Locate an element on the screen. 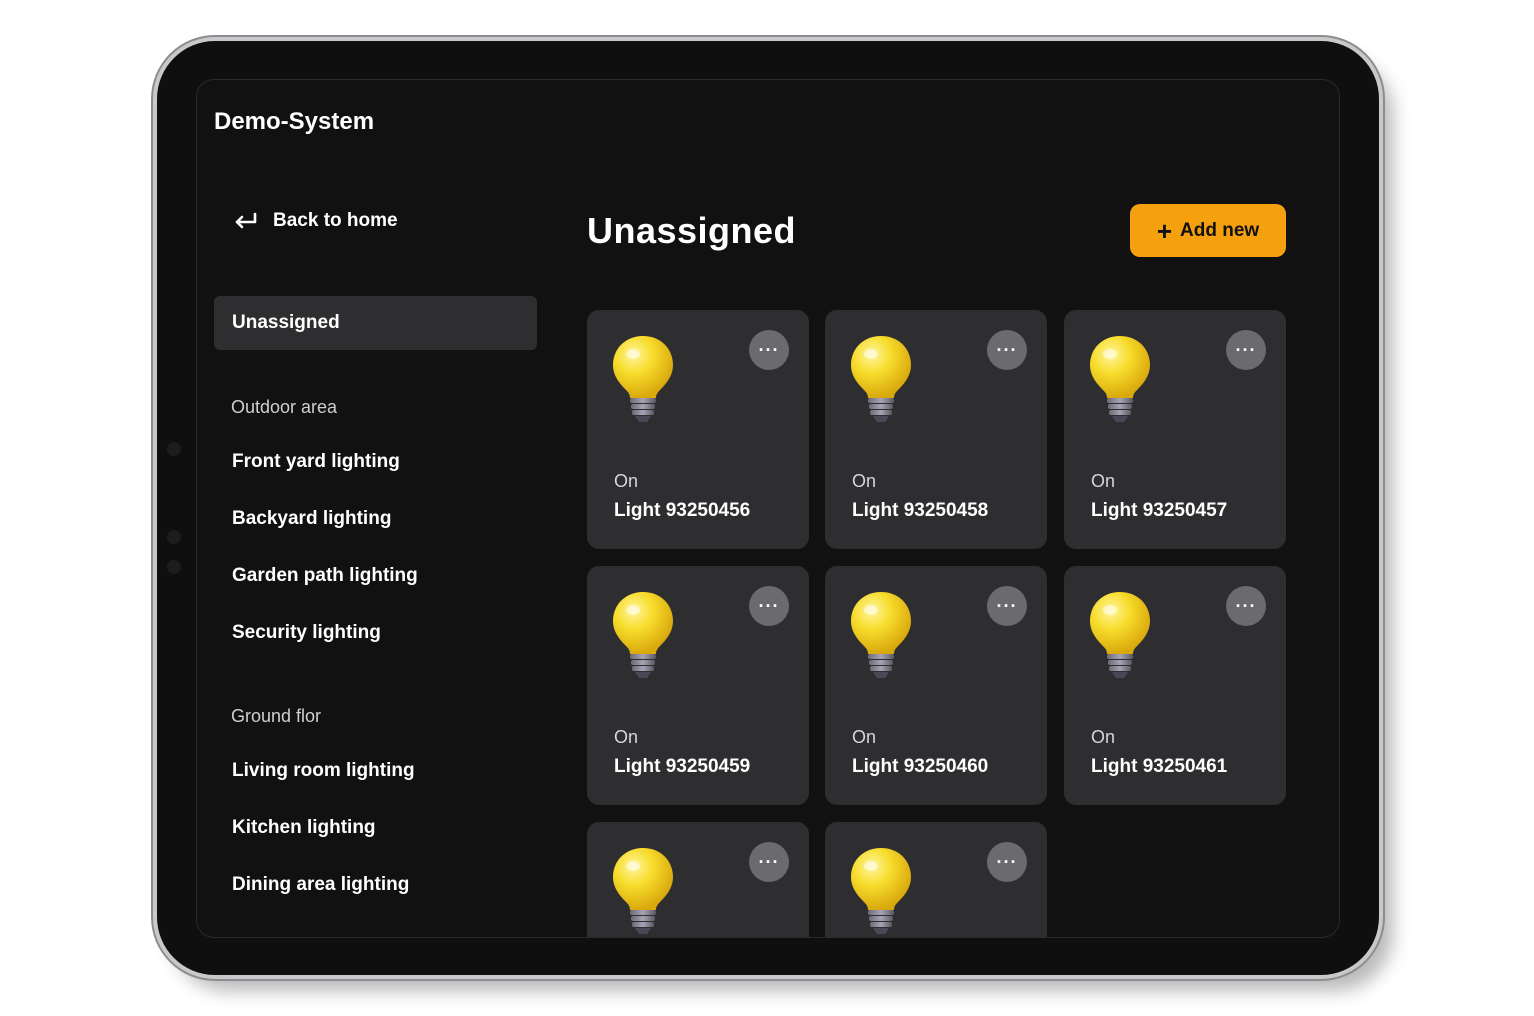 This screenshot has height=1016, width=1534. add-new-button: + Add new is located at coordinates (1208, 230).